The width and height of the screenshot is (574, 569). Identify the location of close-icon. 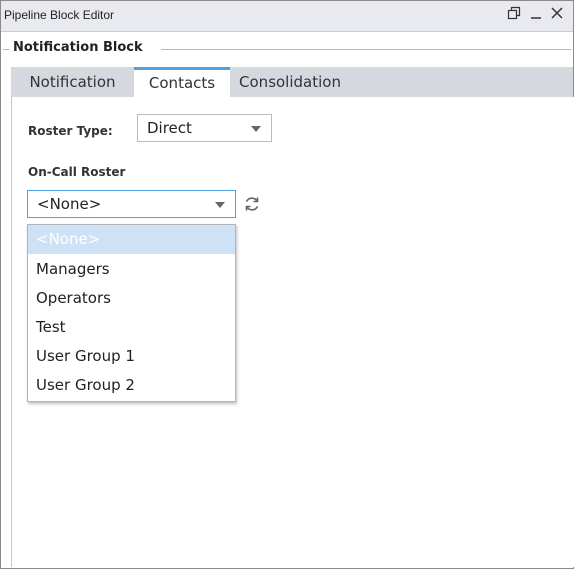
(557, 15).